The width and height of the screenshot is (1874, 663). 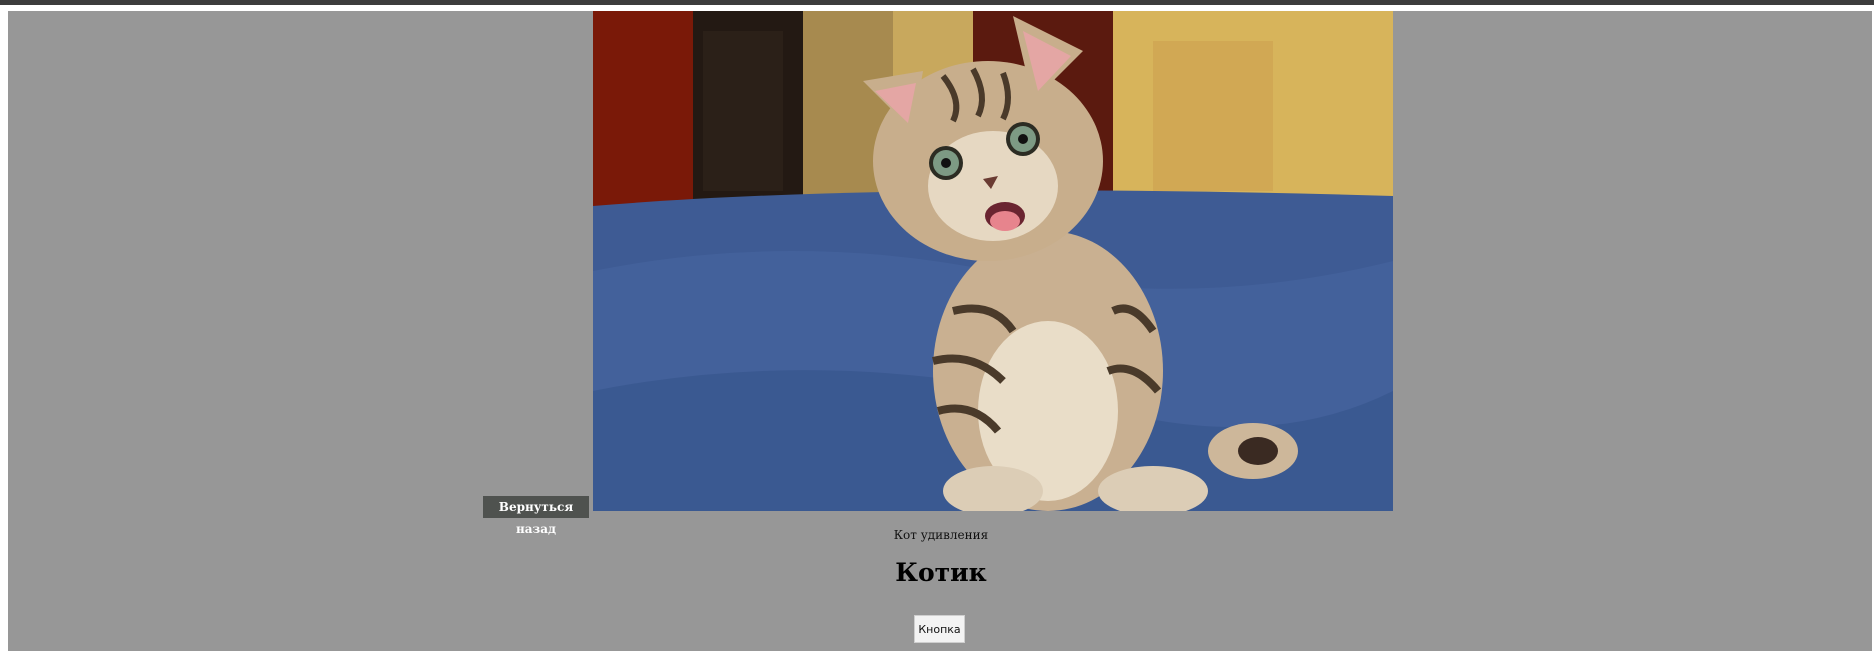 I want to click on back-button: Вернуться назад, so click(x=536, y=516).